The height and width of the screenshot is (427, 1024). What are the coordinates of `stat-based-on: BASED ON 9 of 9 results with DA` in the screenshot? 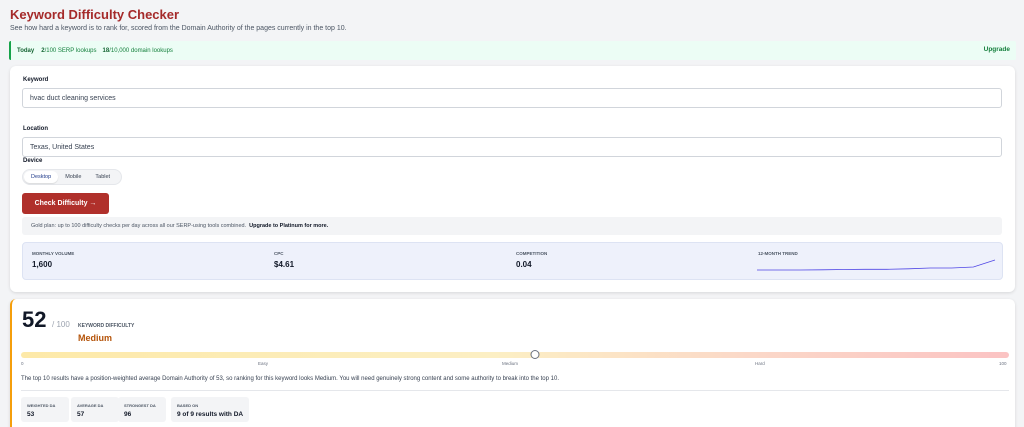 It's located at (210, 409).